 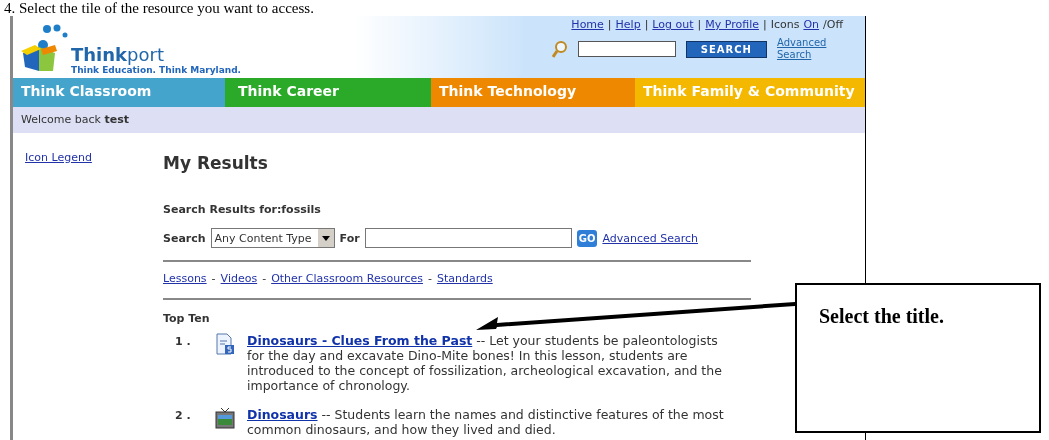 What do you see at coordinates (239, 279) in the screenshot?
I see `filter-link: Videos` at bounding box center [239, 279].